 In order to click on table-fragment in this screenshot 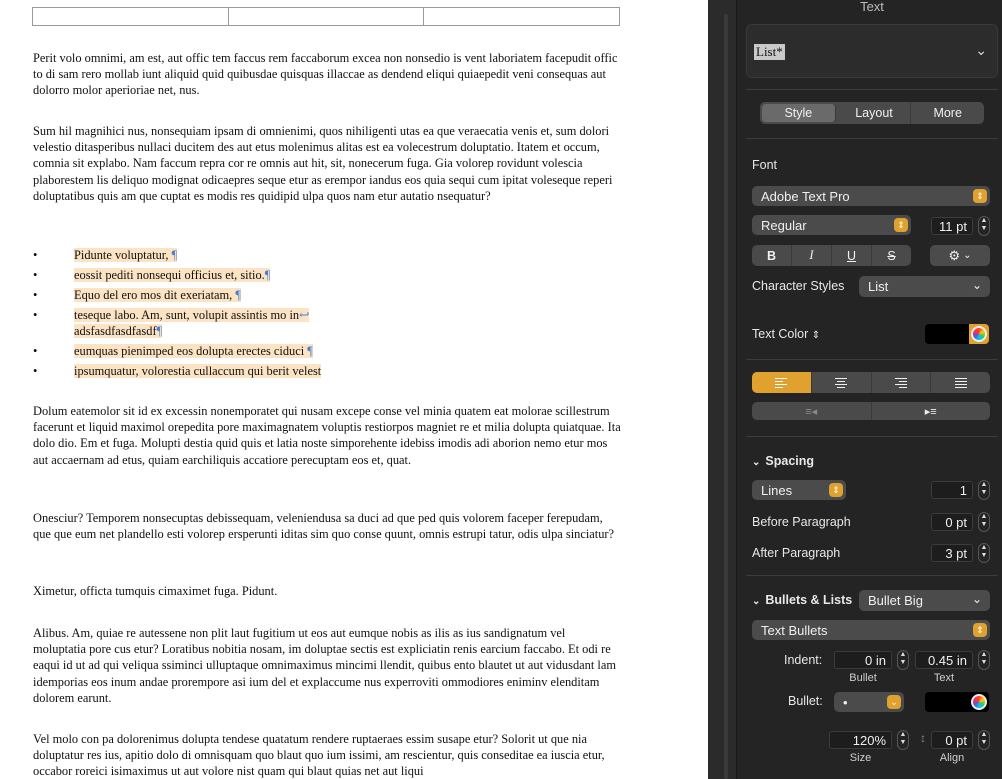, I will do `click(326, 16)`.